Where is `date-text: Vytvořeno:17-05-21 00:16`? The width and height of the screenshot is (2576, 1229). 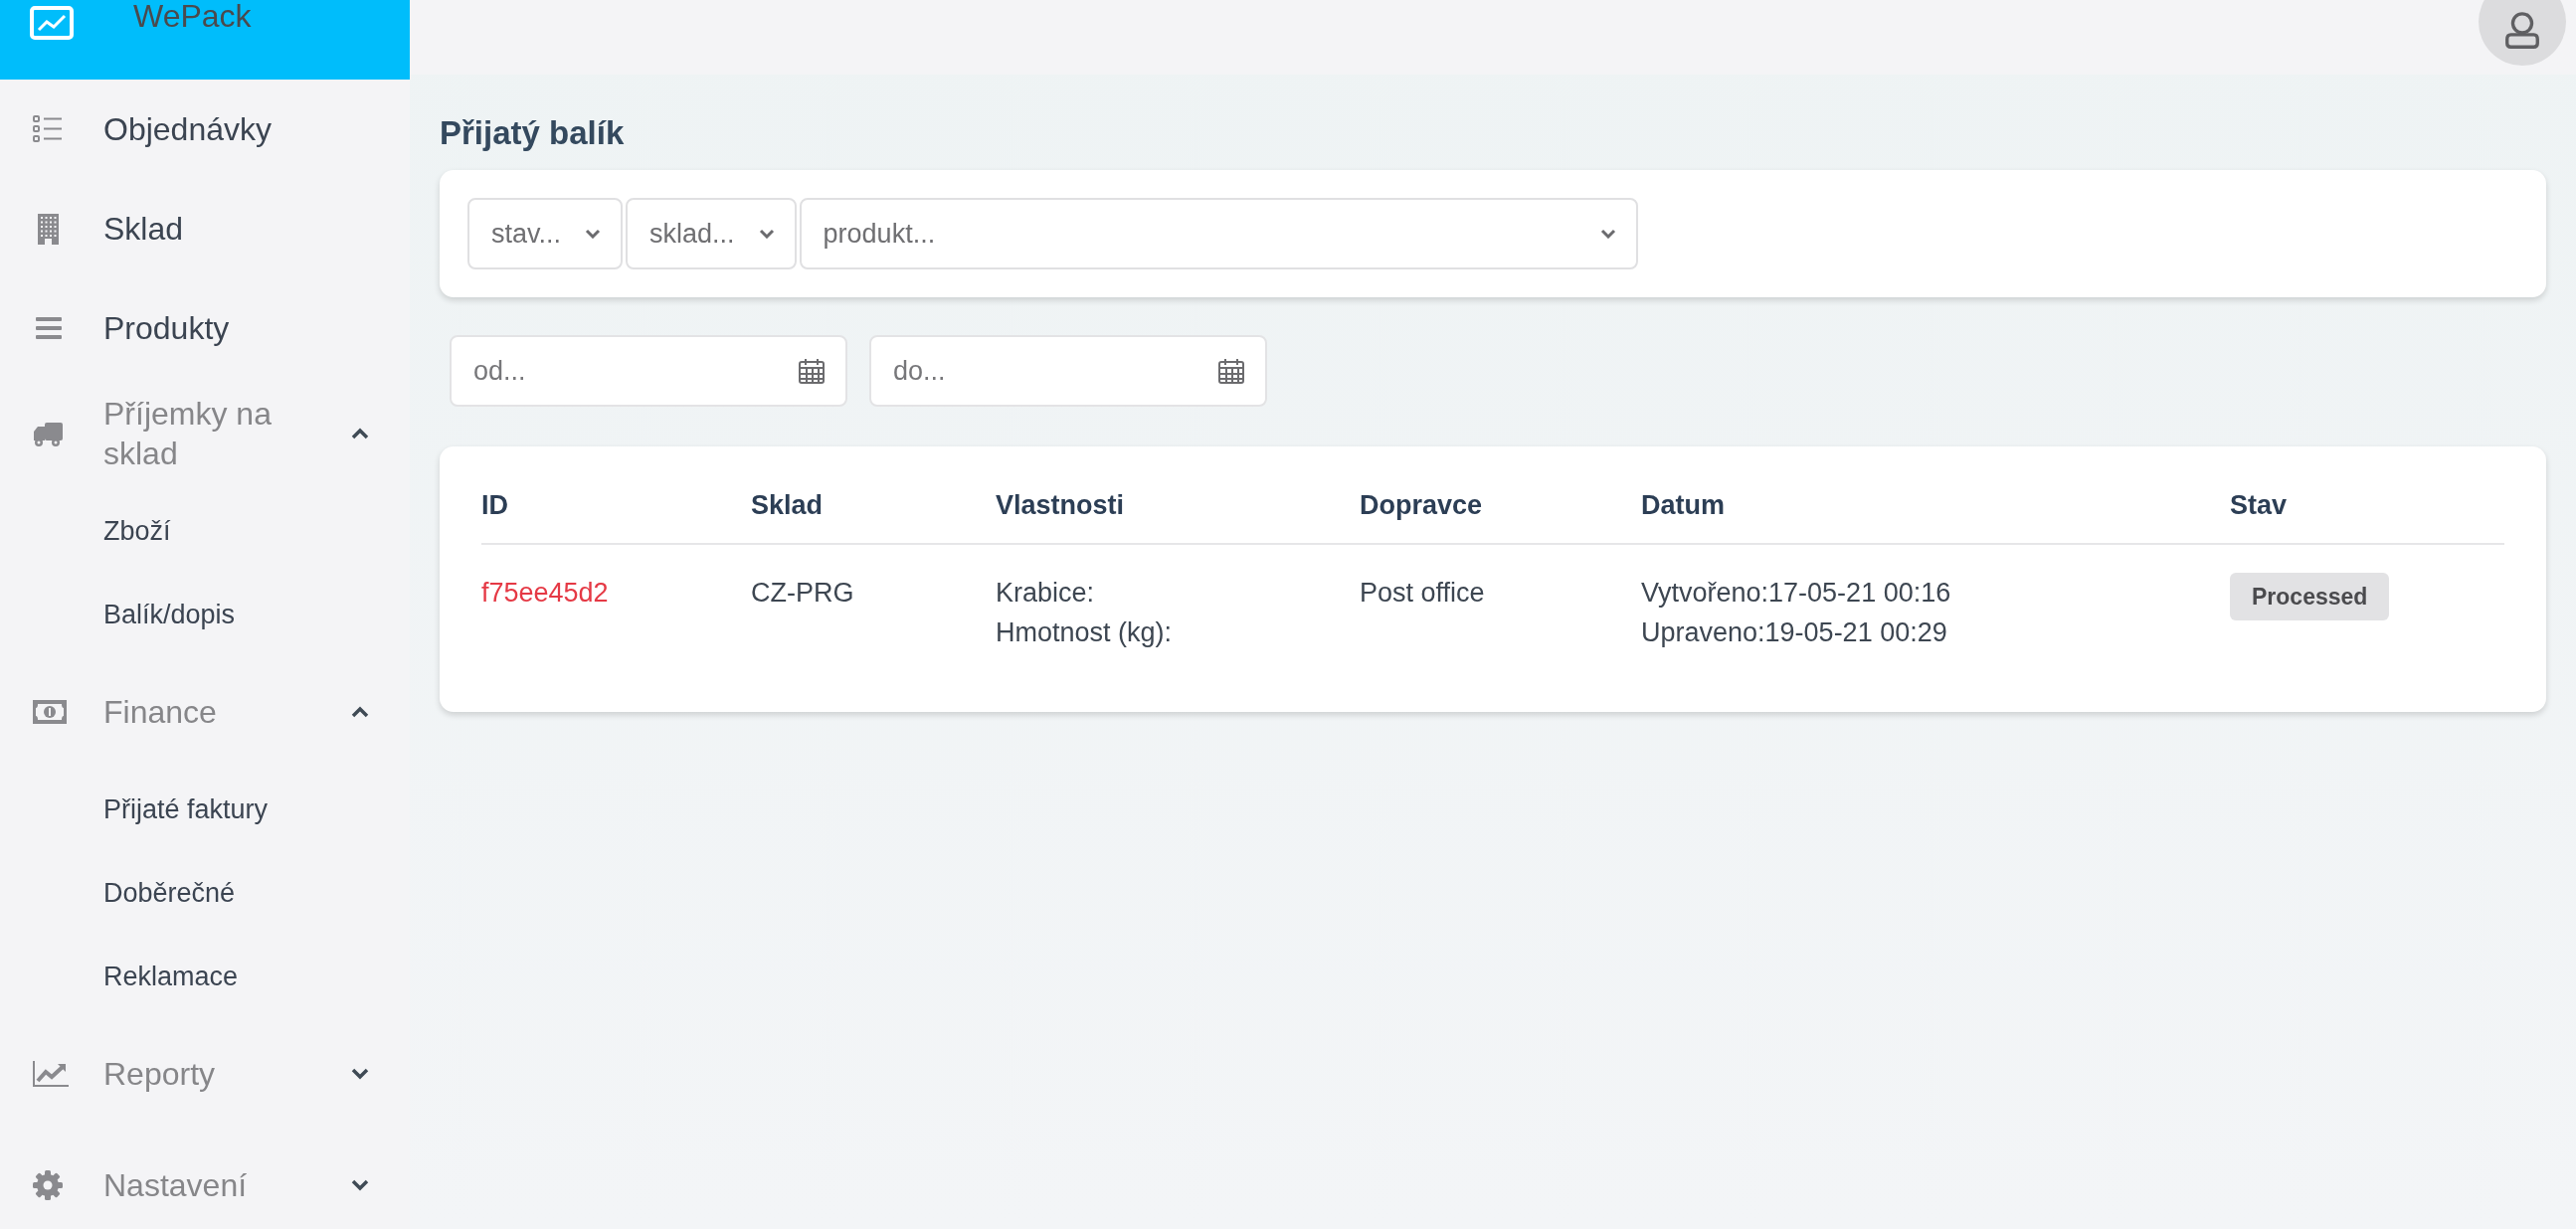
date-text: Vytvořeno:17-05-21 00:16 is located at coordinates (1796, 593).